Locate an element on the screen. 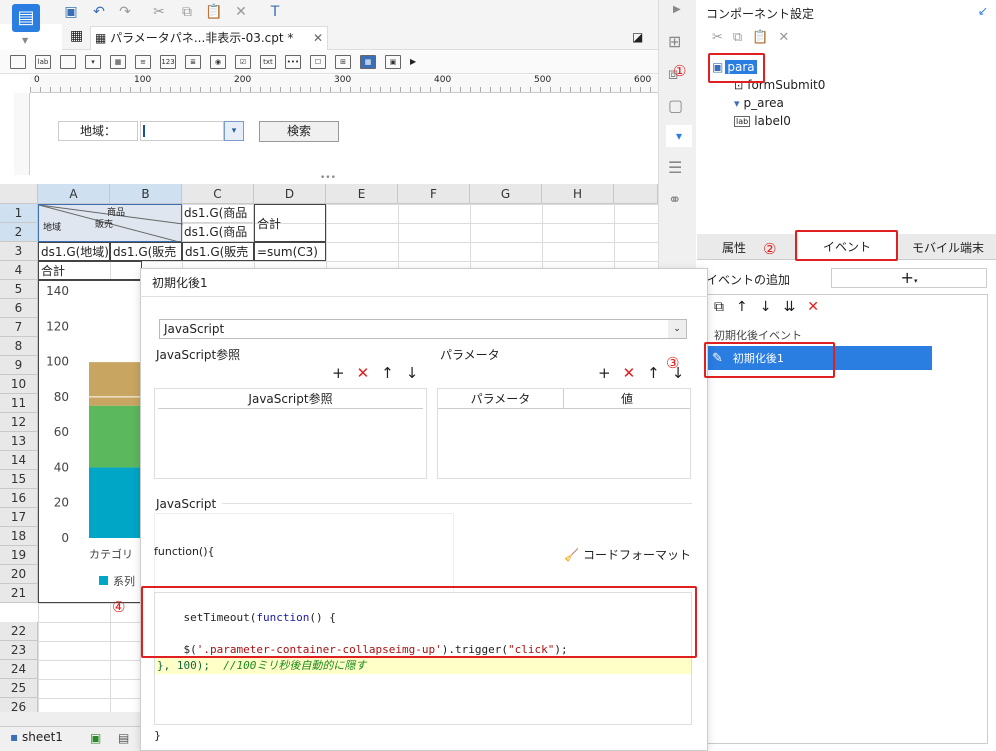  col-header-d: D is located at coordinates (290, 194).